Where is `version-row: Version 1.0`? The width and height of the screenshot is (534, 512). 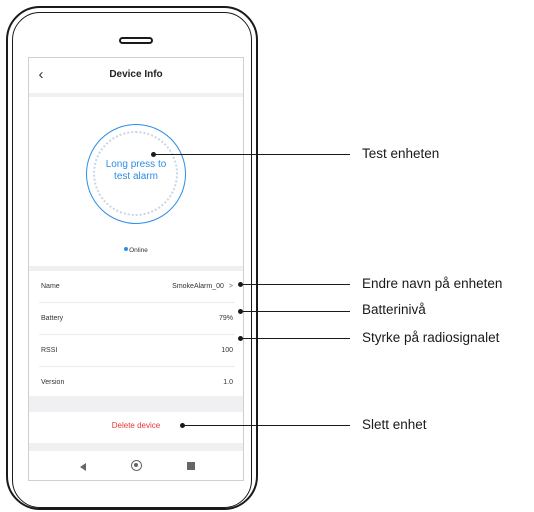 version-row: Version 1.0 is located at coordinates (137, 383).